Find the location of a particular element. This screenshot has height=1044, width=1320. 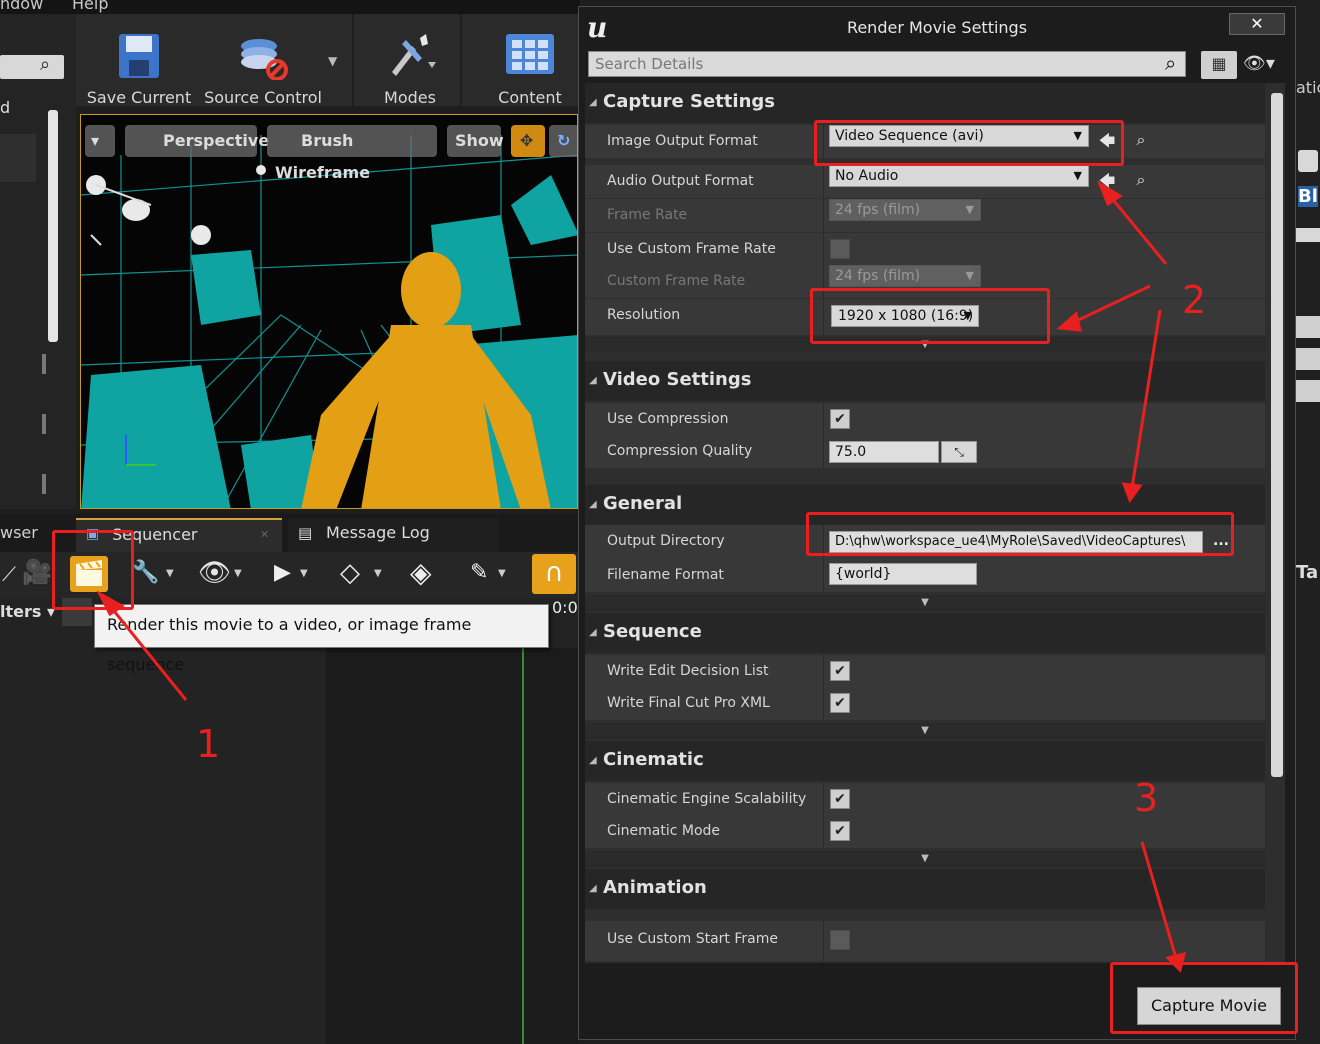

annotation-step-3: 3 is located at coordinates (1146, 798).